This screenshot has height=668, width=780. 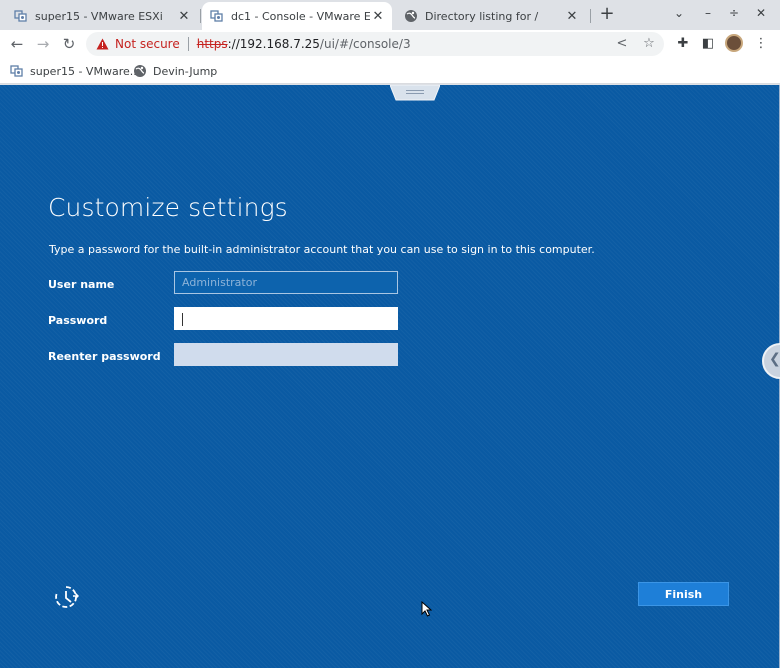 What do you see at coordinates (43, 44) in the screenshot?
I see `forward-icon: →` at bounding box center [43, 44].